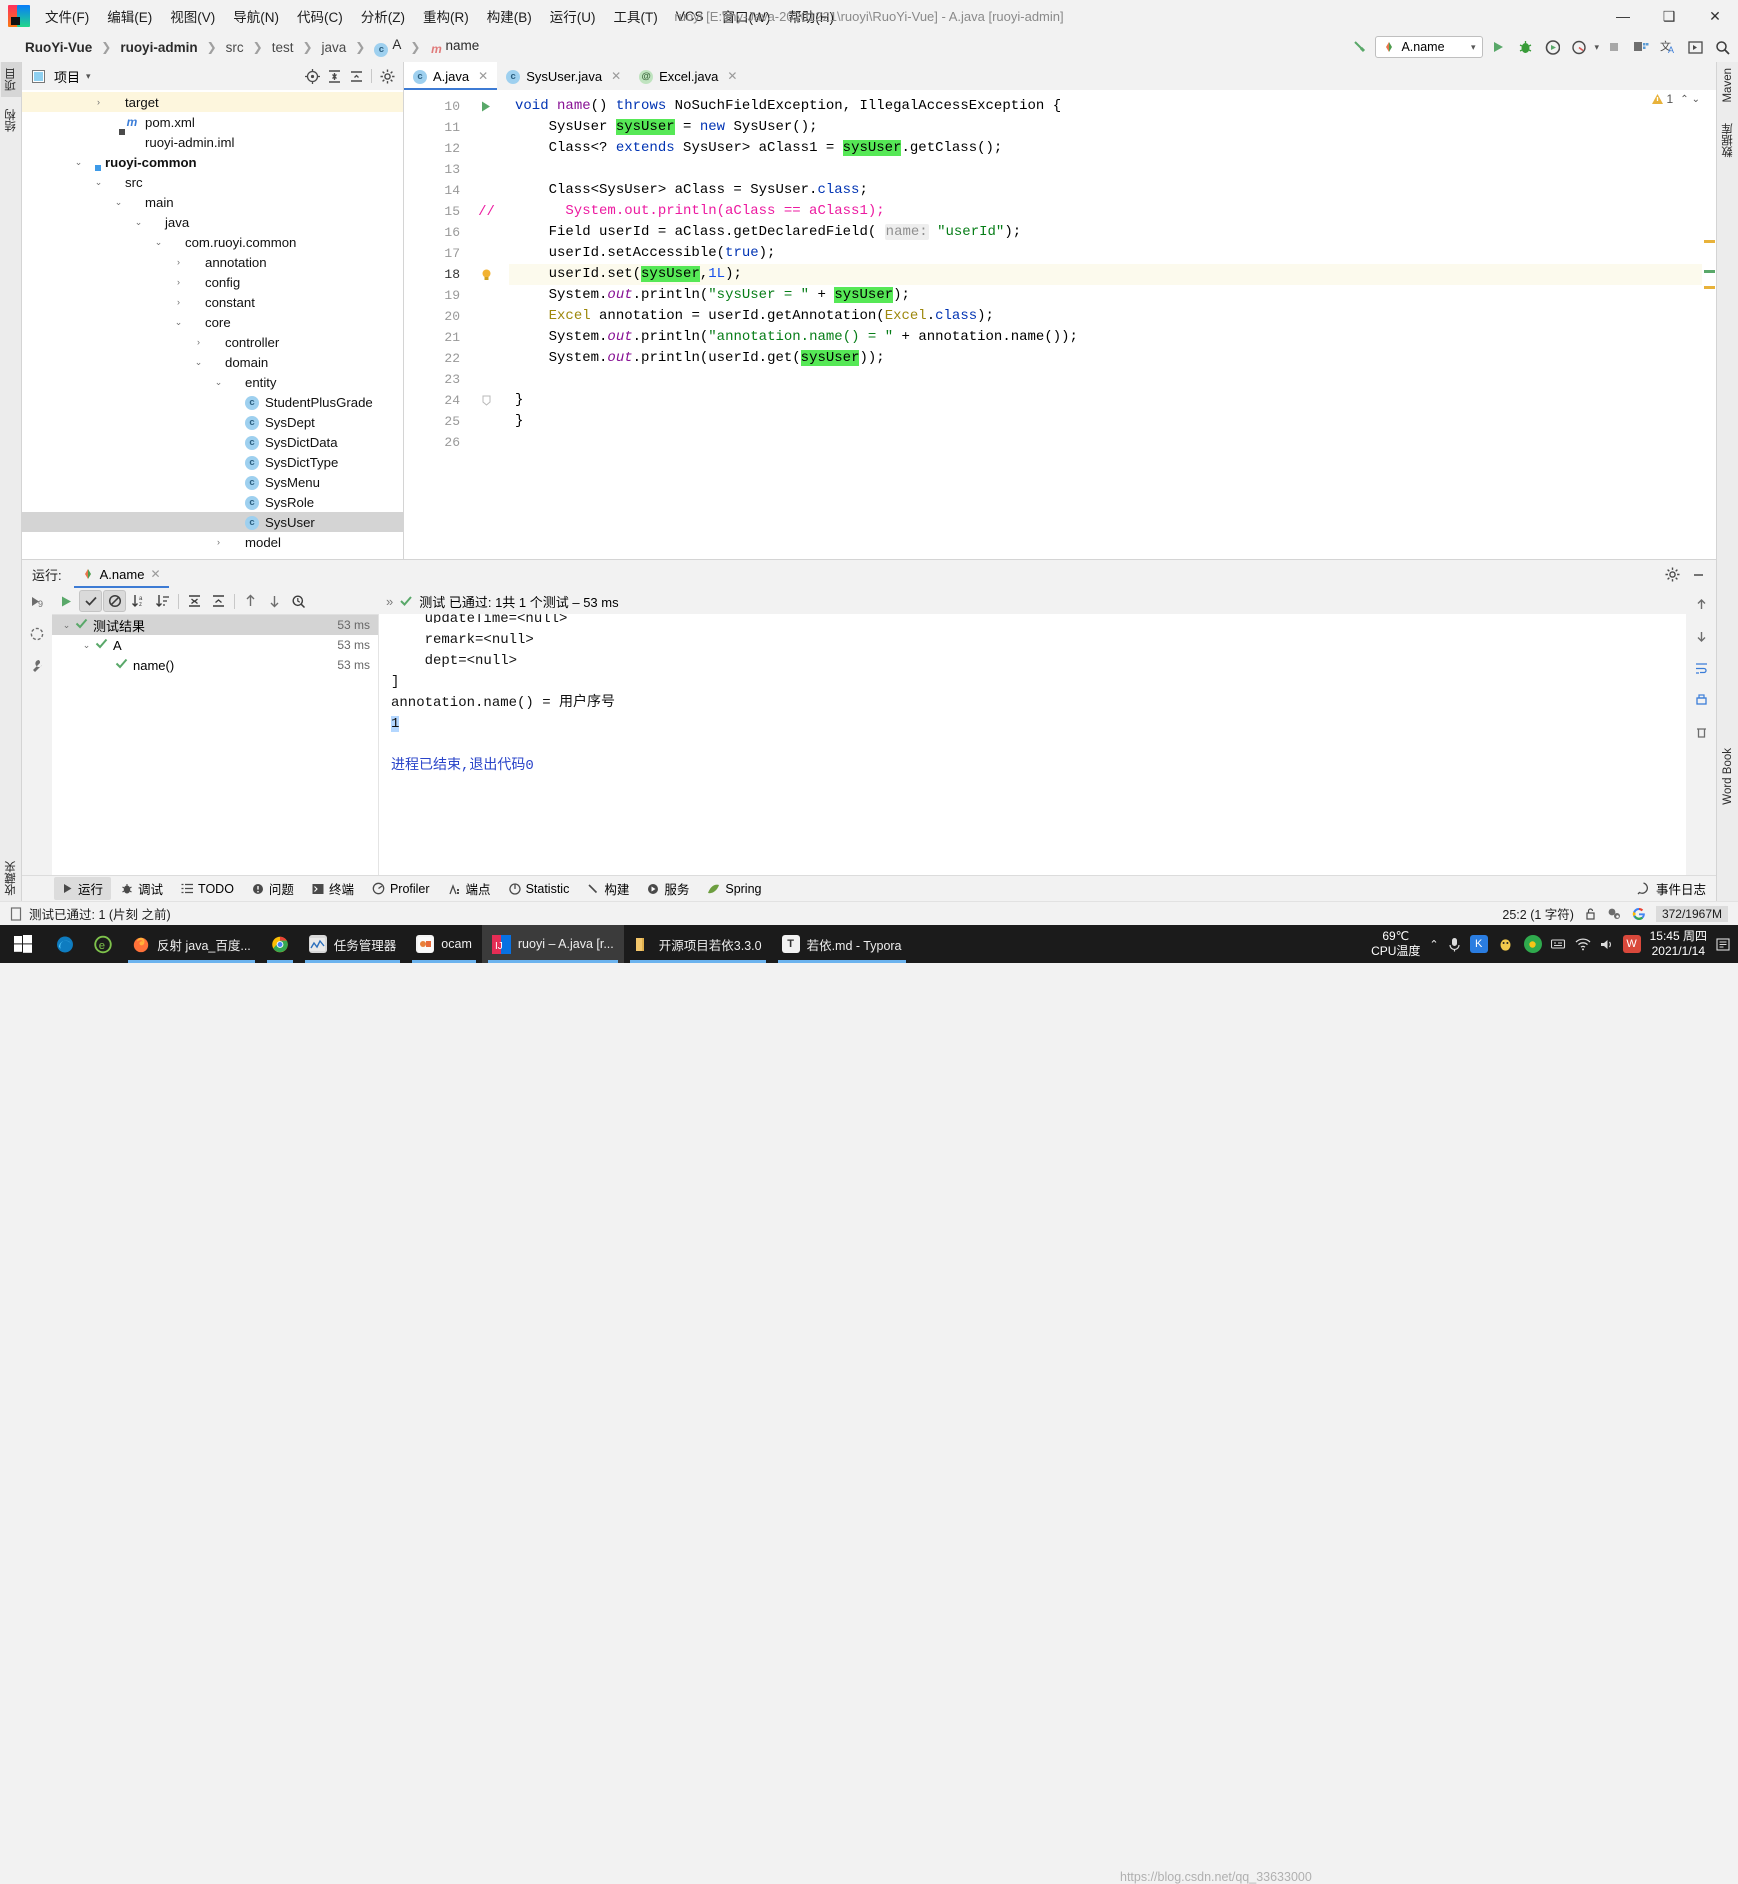 The height and width of the screenshot is (1884, 1738). What do you see at coordinates (1038, 766) in the screenshot?
I see `console-exit-message: 进程已结束,退出代码0` at bounding box center [1038, 766].